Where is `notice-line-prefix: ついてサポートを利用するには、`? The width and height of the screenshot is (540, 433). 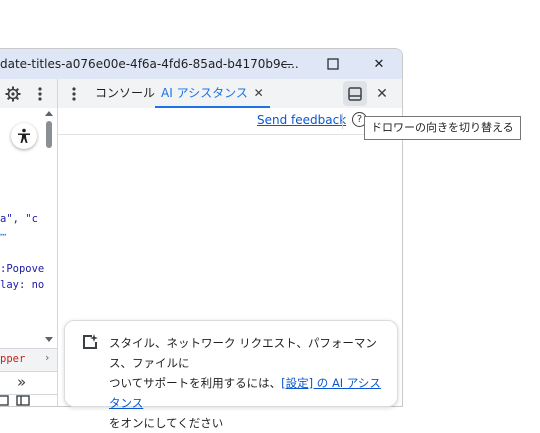 notice-line-prefix: ついてサポートを利用するには、 is located at coordinates (195, 383).